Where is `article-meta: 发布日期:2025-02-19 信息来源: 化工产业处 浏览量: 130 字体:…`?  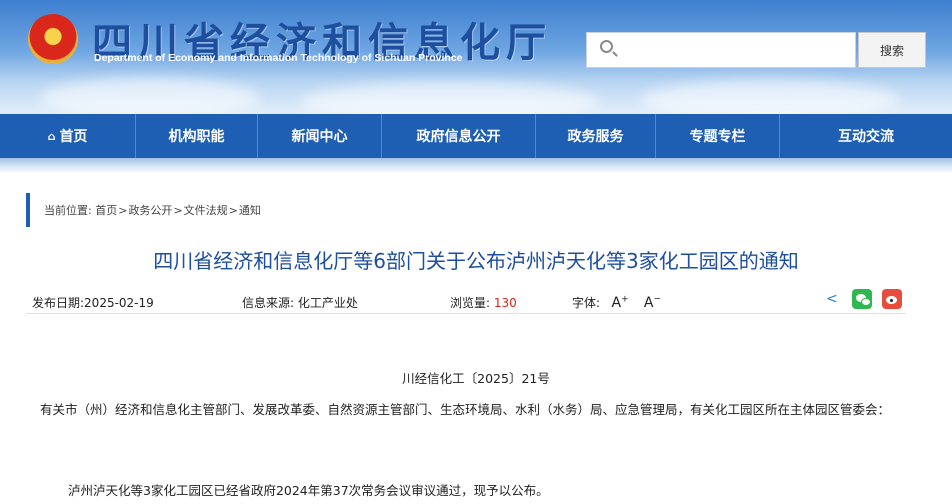 article-meta: 发布日期:2025-02-19 信息来源: 化工产业处 浏览量: 130 字体:… is located at coordinates (466, 300).